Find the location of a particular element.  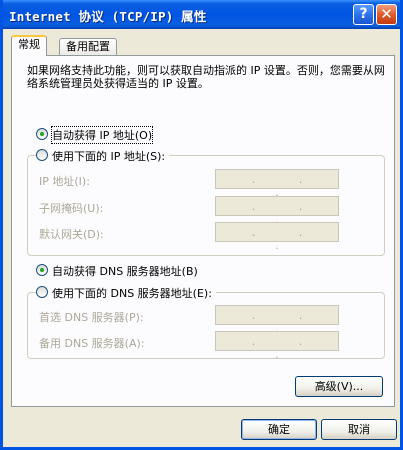

default-gateway-dots: . . . is located at coordinates (287, 239).